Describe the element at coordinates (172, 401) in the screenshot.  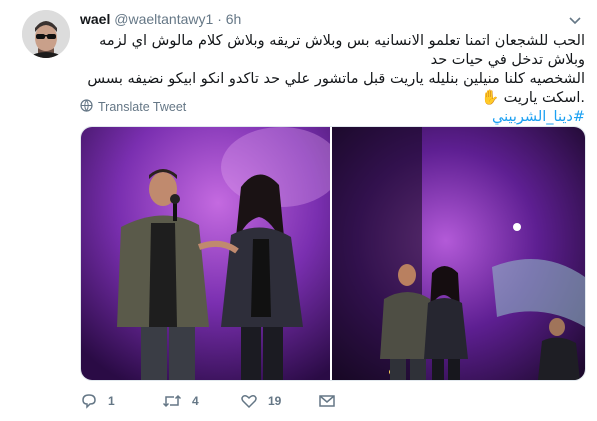
I see `retweet-icon` at that location.